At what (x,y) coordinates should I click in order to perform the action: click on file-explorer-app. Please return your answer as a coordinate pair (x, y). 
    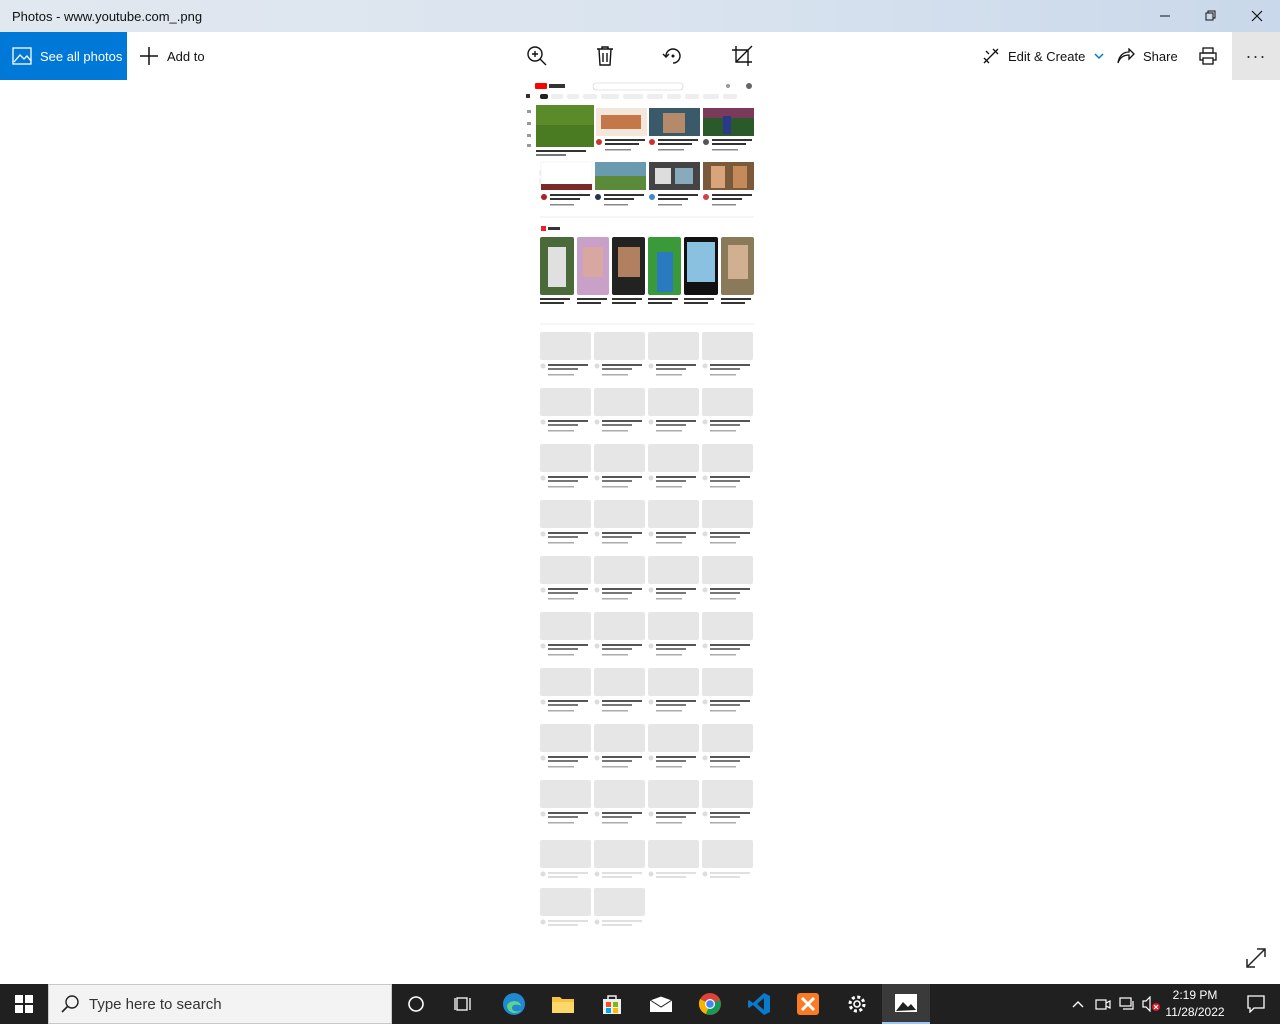
    Looking at the image, I should click on (563, 1004).